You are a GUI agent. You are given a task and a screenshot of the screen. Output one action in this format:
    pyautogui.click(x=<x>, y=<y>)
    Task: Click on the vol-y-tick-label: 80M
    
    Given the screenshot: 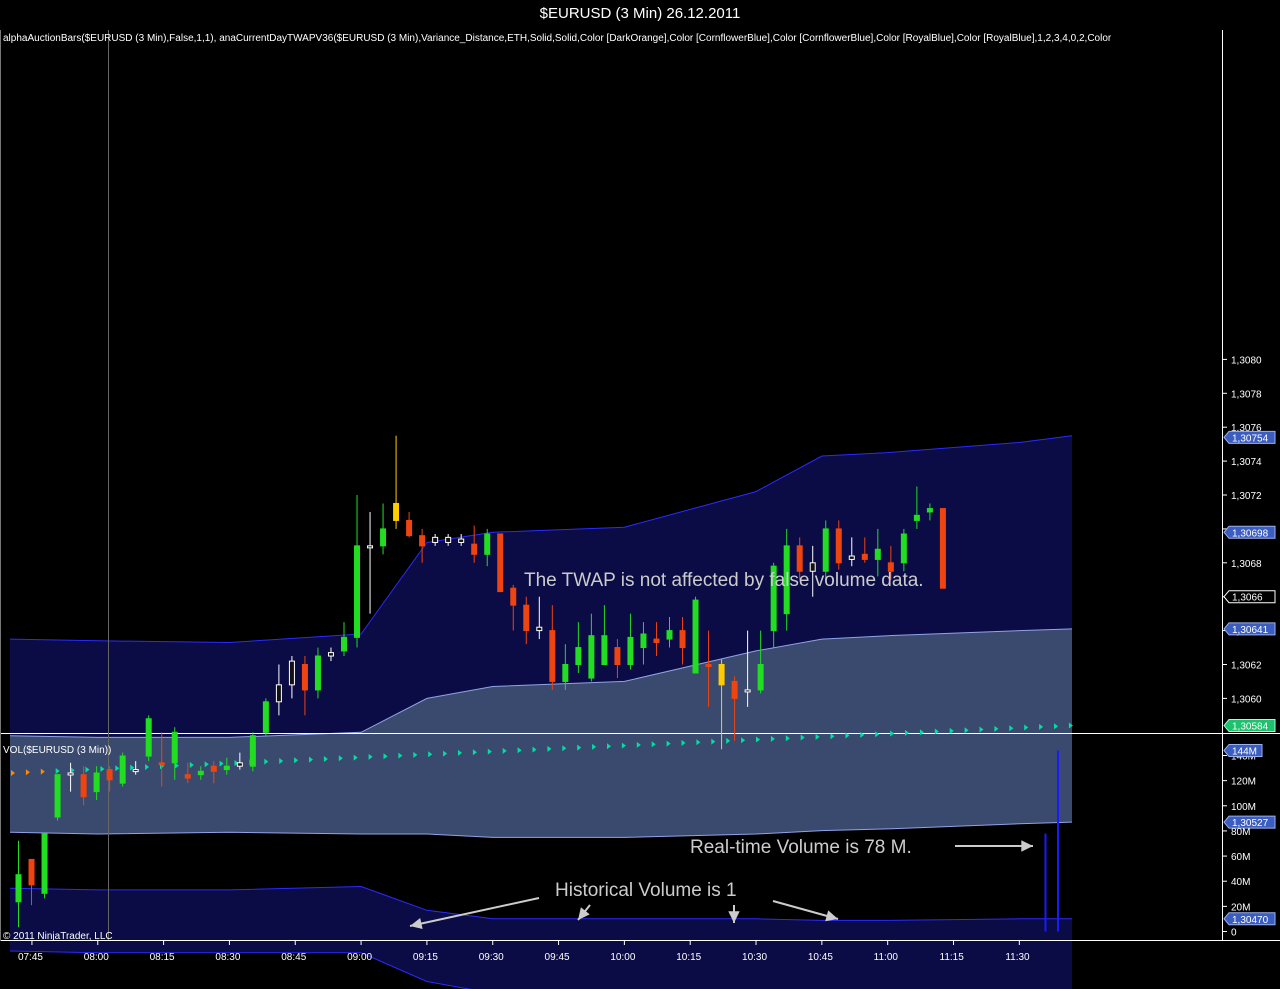 What is the action you would take?
    pyautogui.click(x=1240, y=832)
    